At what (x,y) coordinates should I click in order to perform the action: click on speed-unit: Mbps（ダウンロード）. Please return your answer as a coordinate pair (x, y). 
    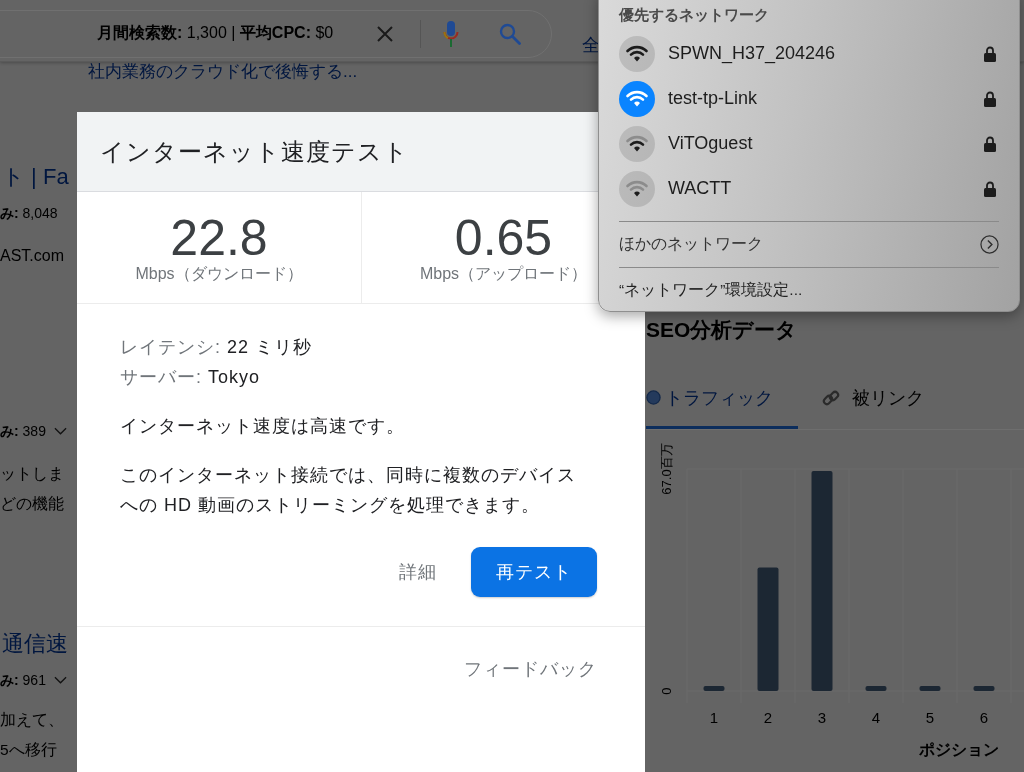
    Looking at the image, I should click on (219, 274).